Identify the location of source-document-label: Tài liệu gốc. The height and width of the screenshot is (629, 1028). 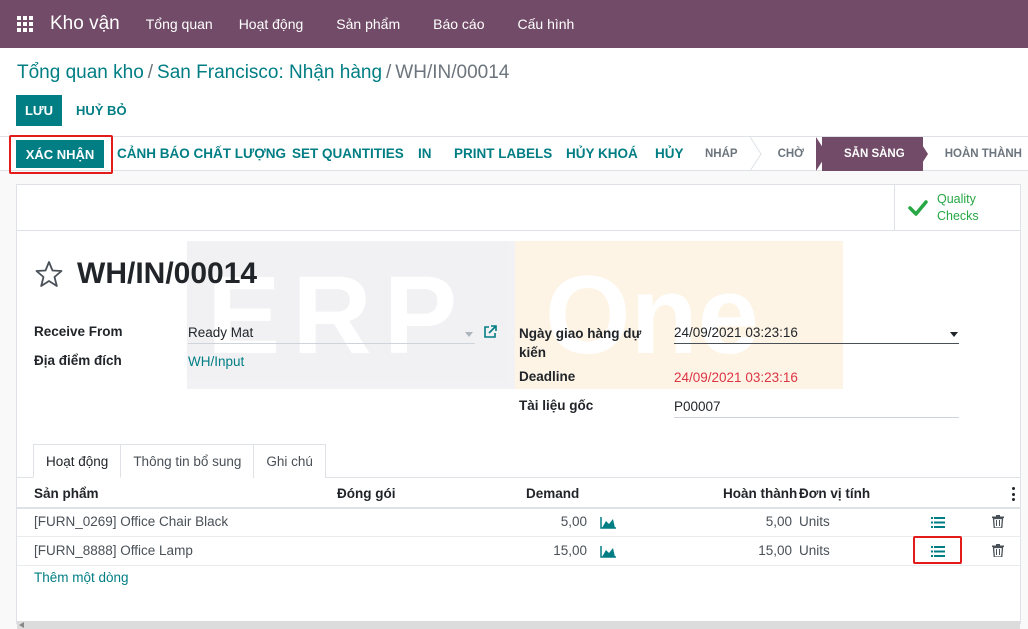
(556, 405).